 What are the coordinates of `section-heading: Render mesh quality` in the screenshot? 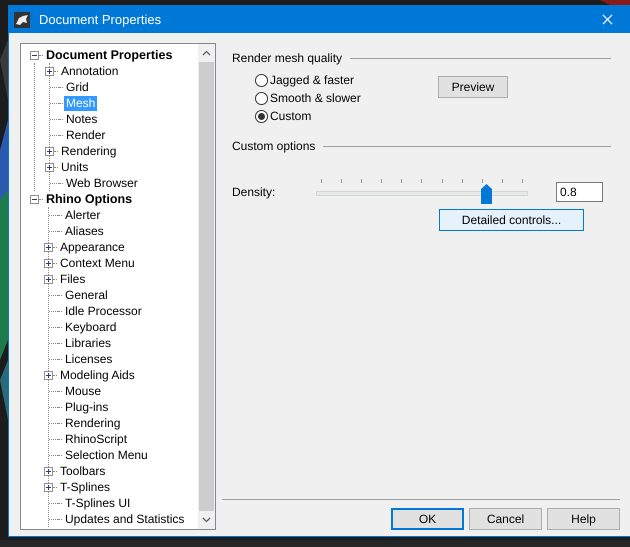 It's located at (287, 58).